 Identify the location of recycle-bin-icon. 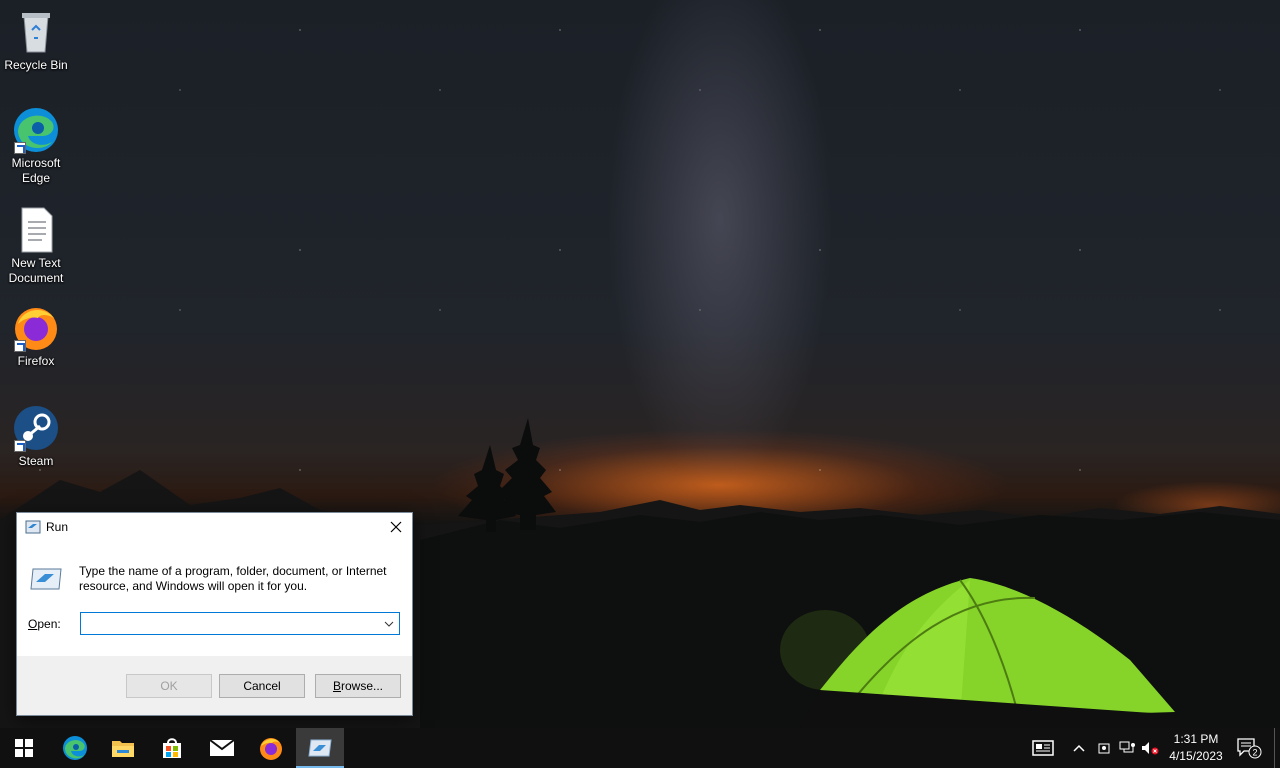
(36, 32).